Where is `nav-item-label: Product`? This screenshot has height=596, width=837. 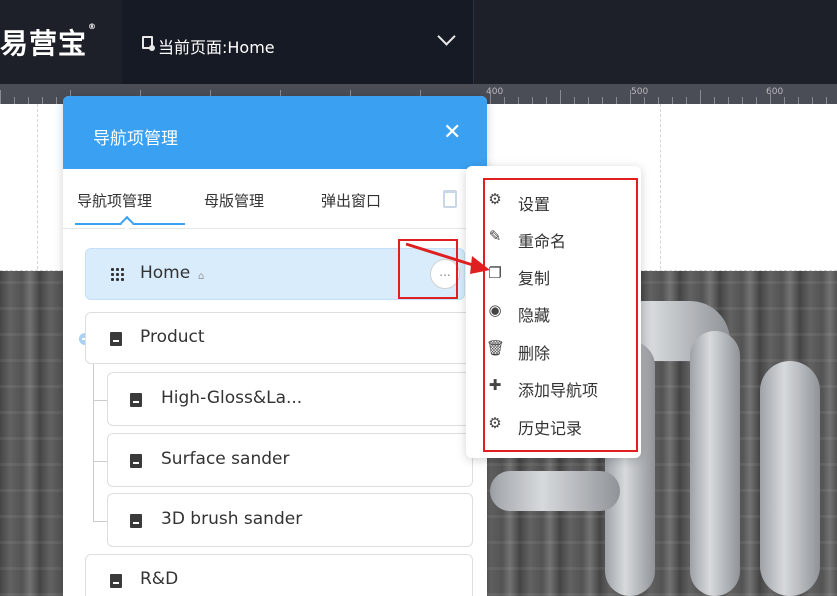
nav-item-label: Product is located at coordinates (172, 337).